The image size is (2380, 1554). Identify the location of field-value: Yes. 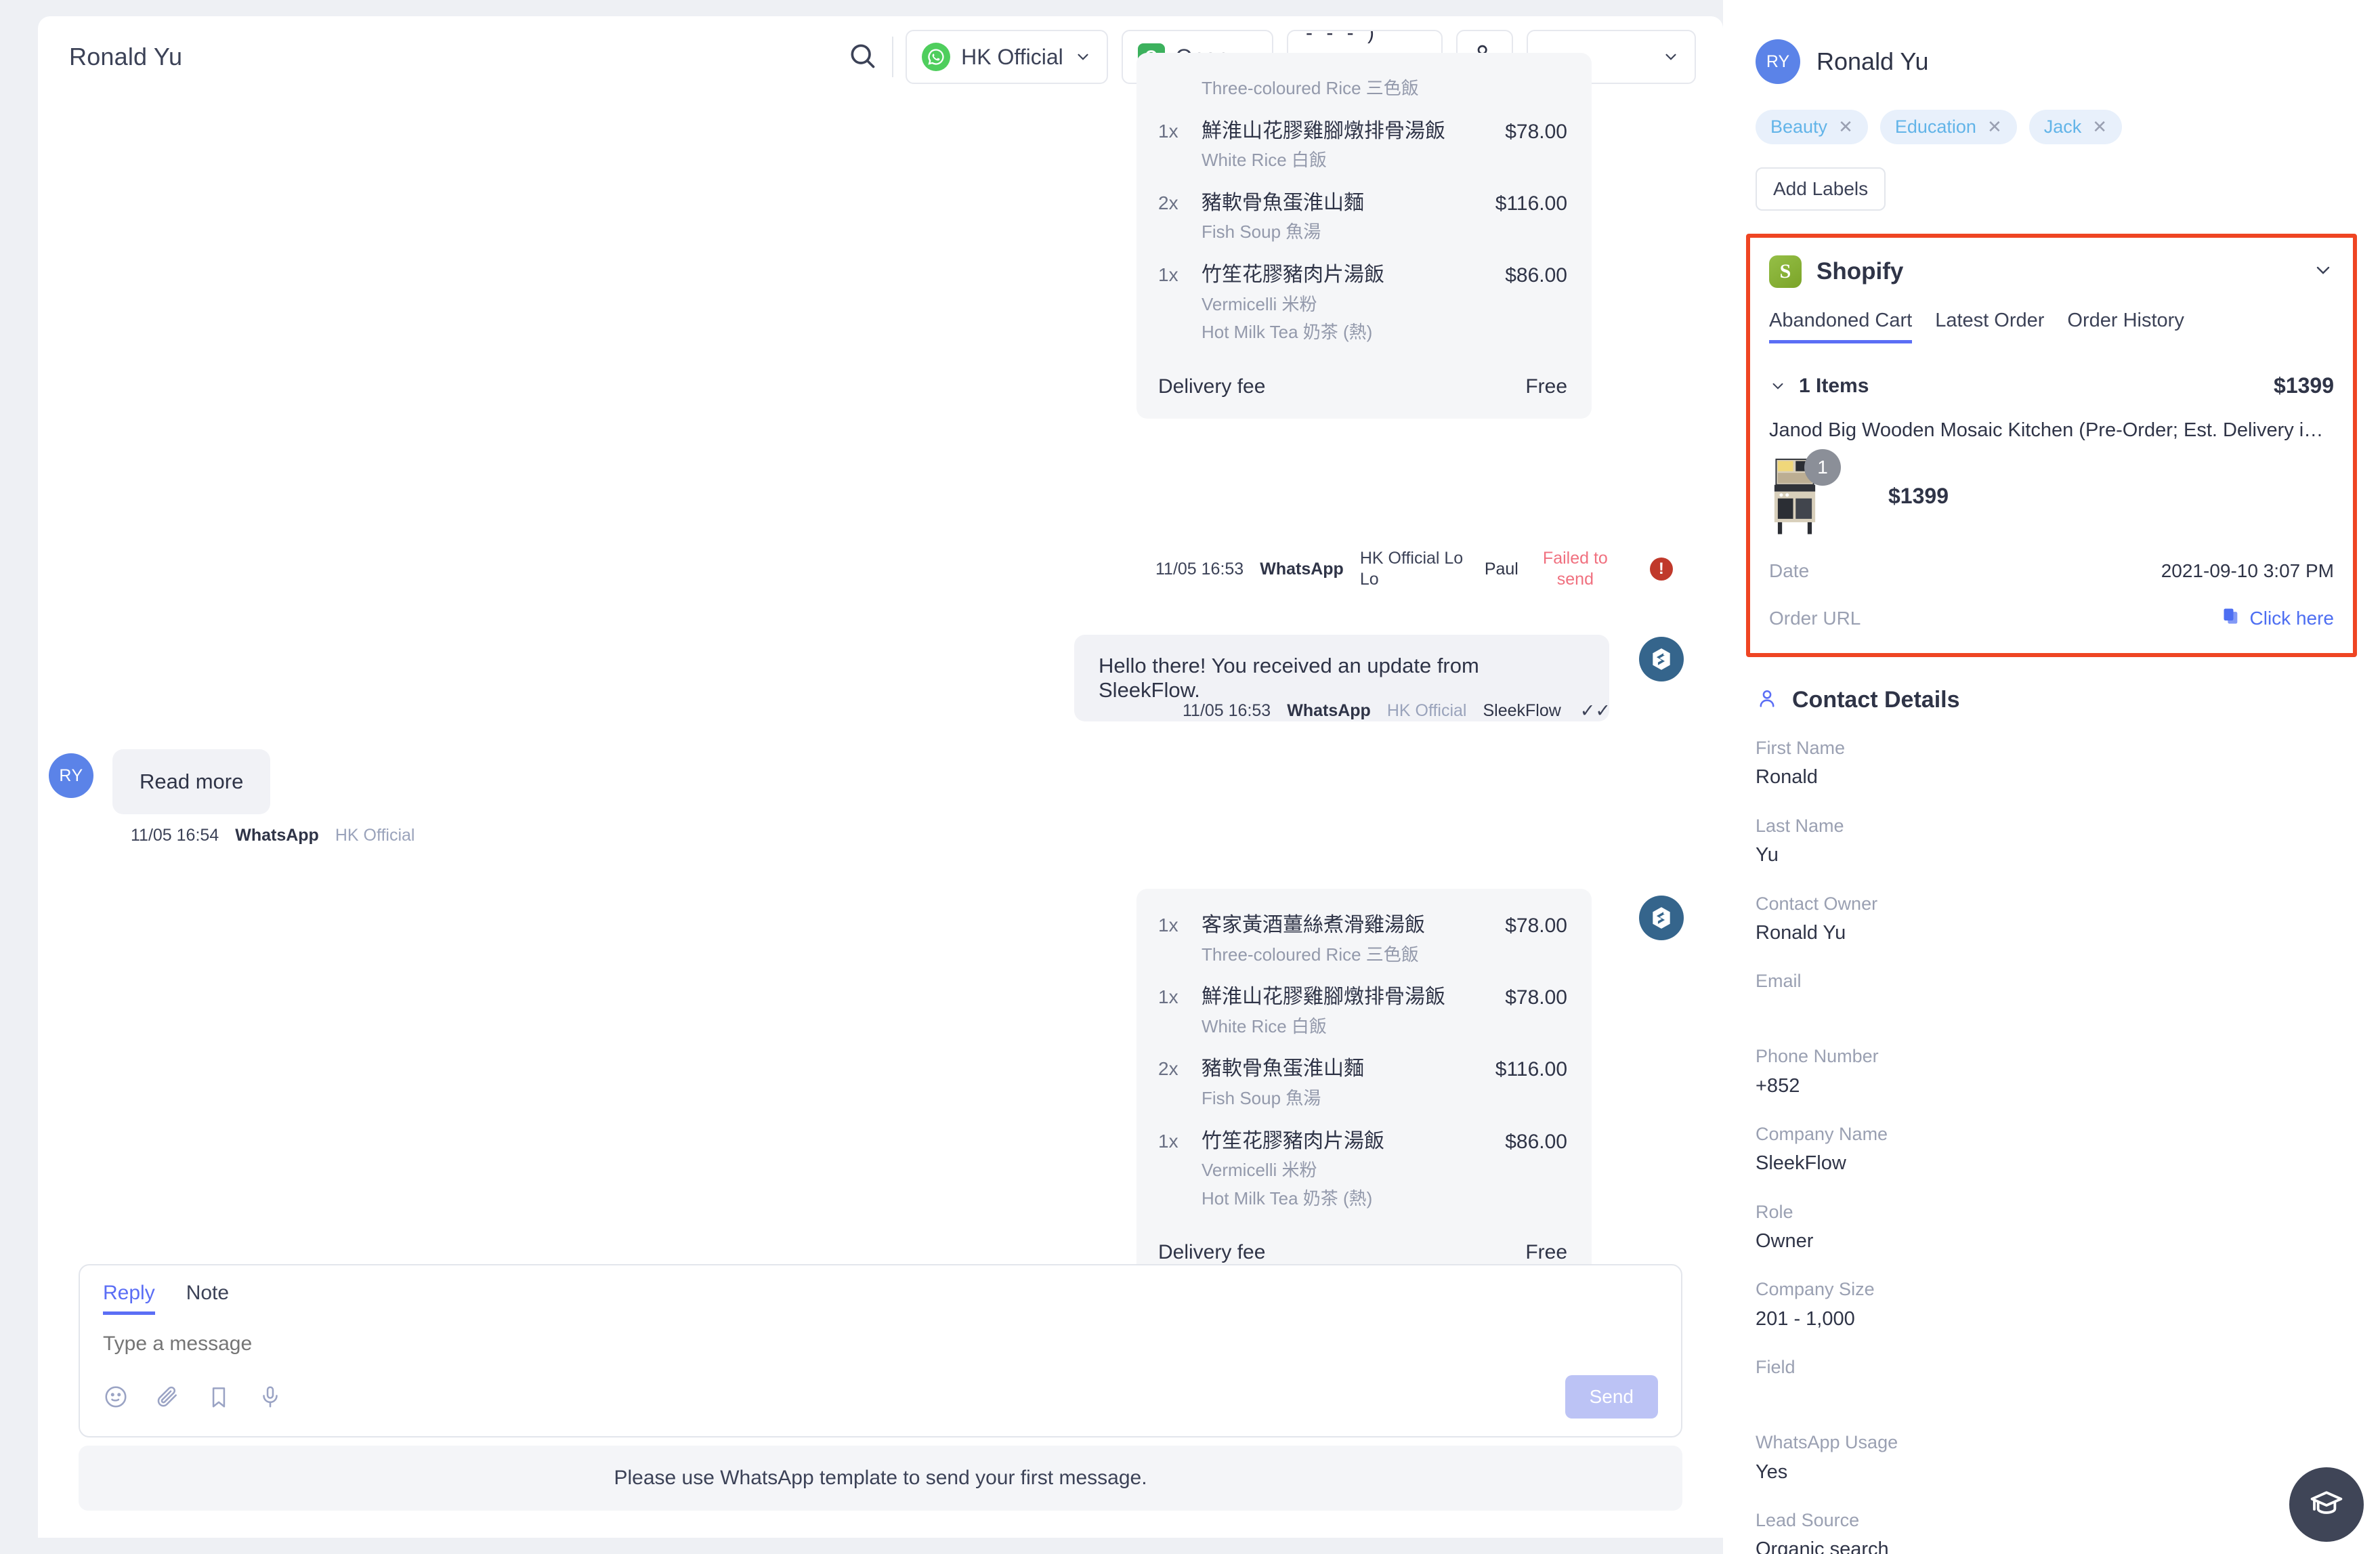
(2051, 1473).